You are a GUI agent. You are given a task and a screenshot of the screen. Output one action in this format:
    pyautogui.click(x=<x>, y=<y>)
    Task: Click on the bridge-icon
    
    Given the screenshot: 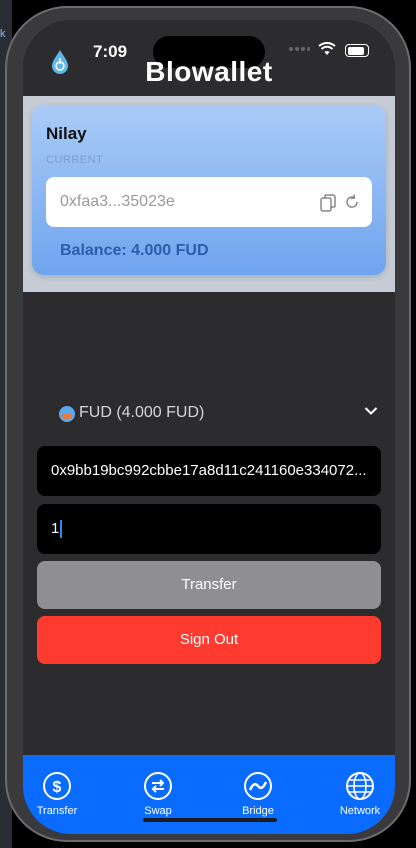 What is the action you would take?
    pyautogui.click(x=258, y=786)
    